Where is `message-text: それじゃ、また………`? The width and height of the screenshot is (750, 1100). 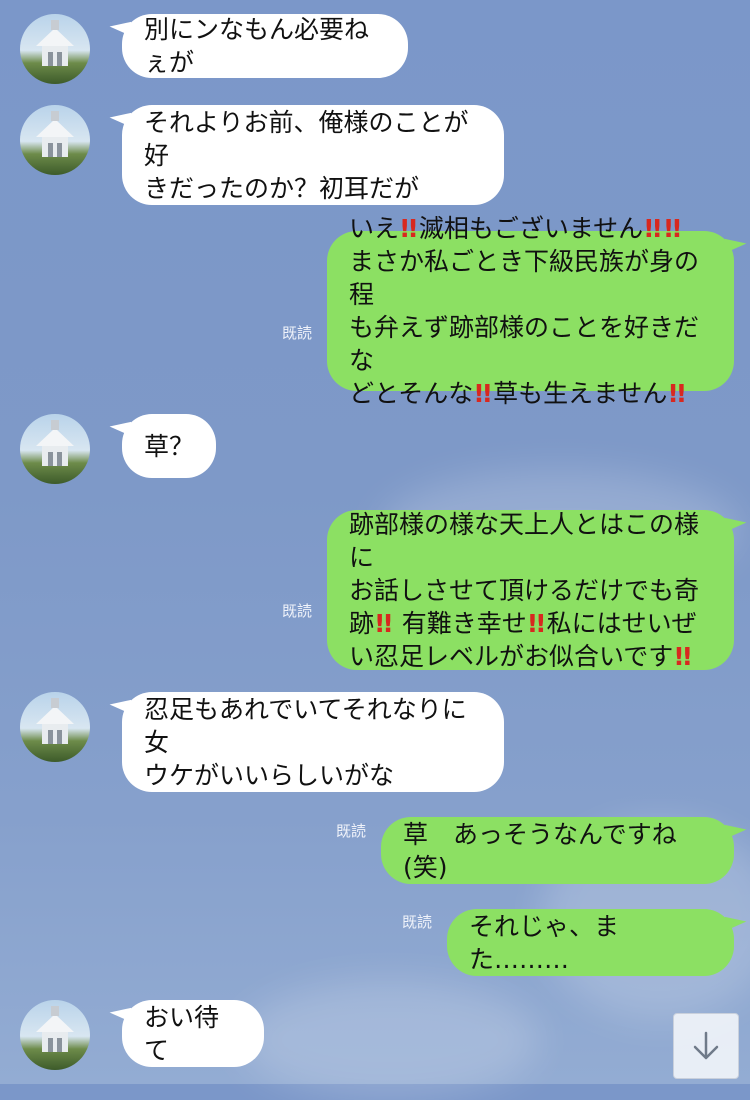 message-text: それじゃ、また……… is located at coordinates (544, 942).